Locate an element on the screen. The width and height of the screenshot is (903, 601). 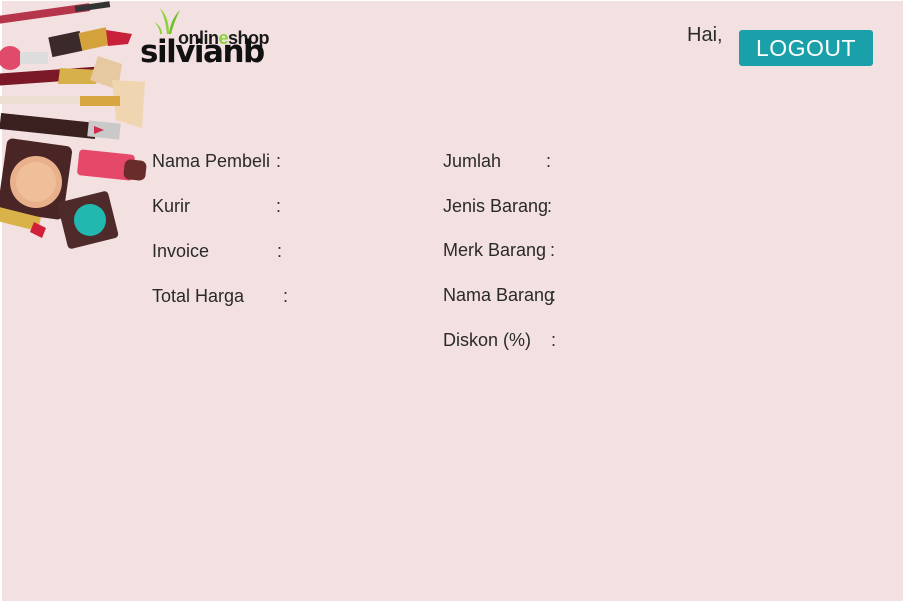
field-label: Nama Barang is located at coordinates (499, 295).